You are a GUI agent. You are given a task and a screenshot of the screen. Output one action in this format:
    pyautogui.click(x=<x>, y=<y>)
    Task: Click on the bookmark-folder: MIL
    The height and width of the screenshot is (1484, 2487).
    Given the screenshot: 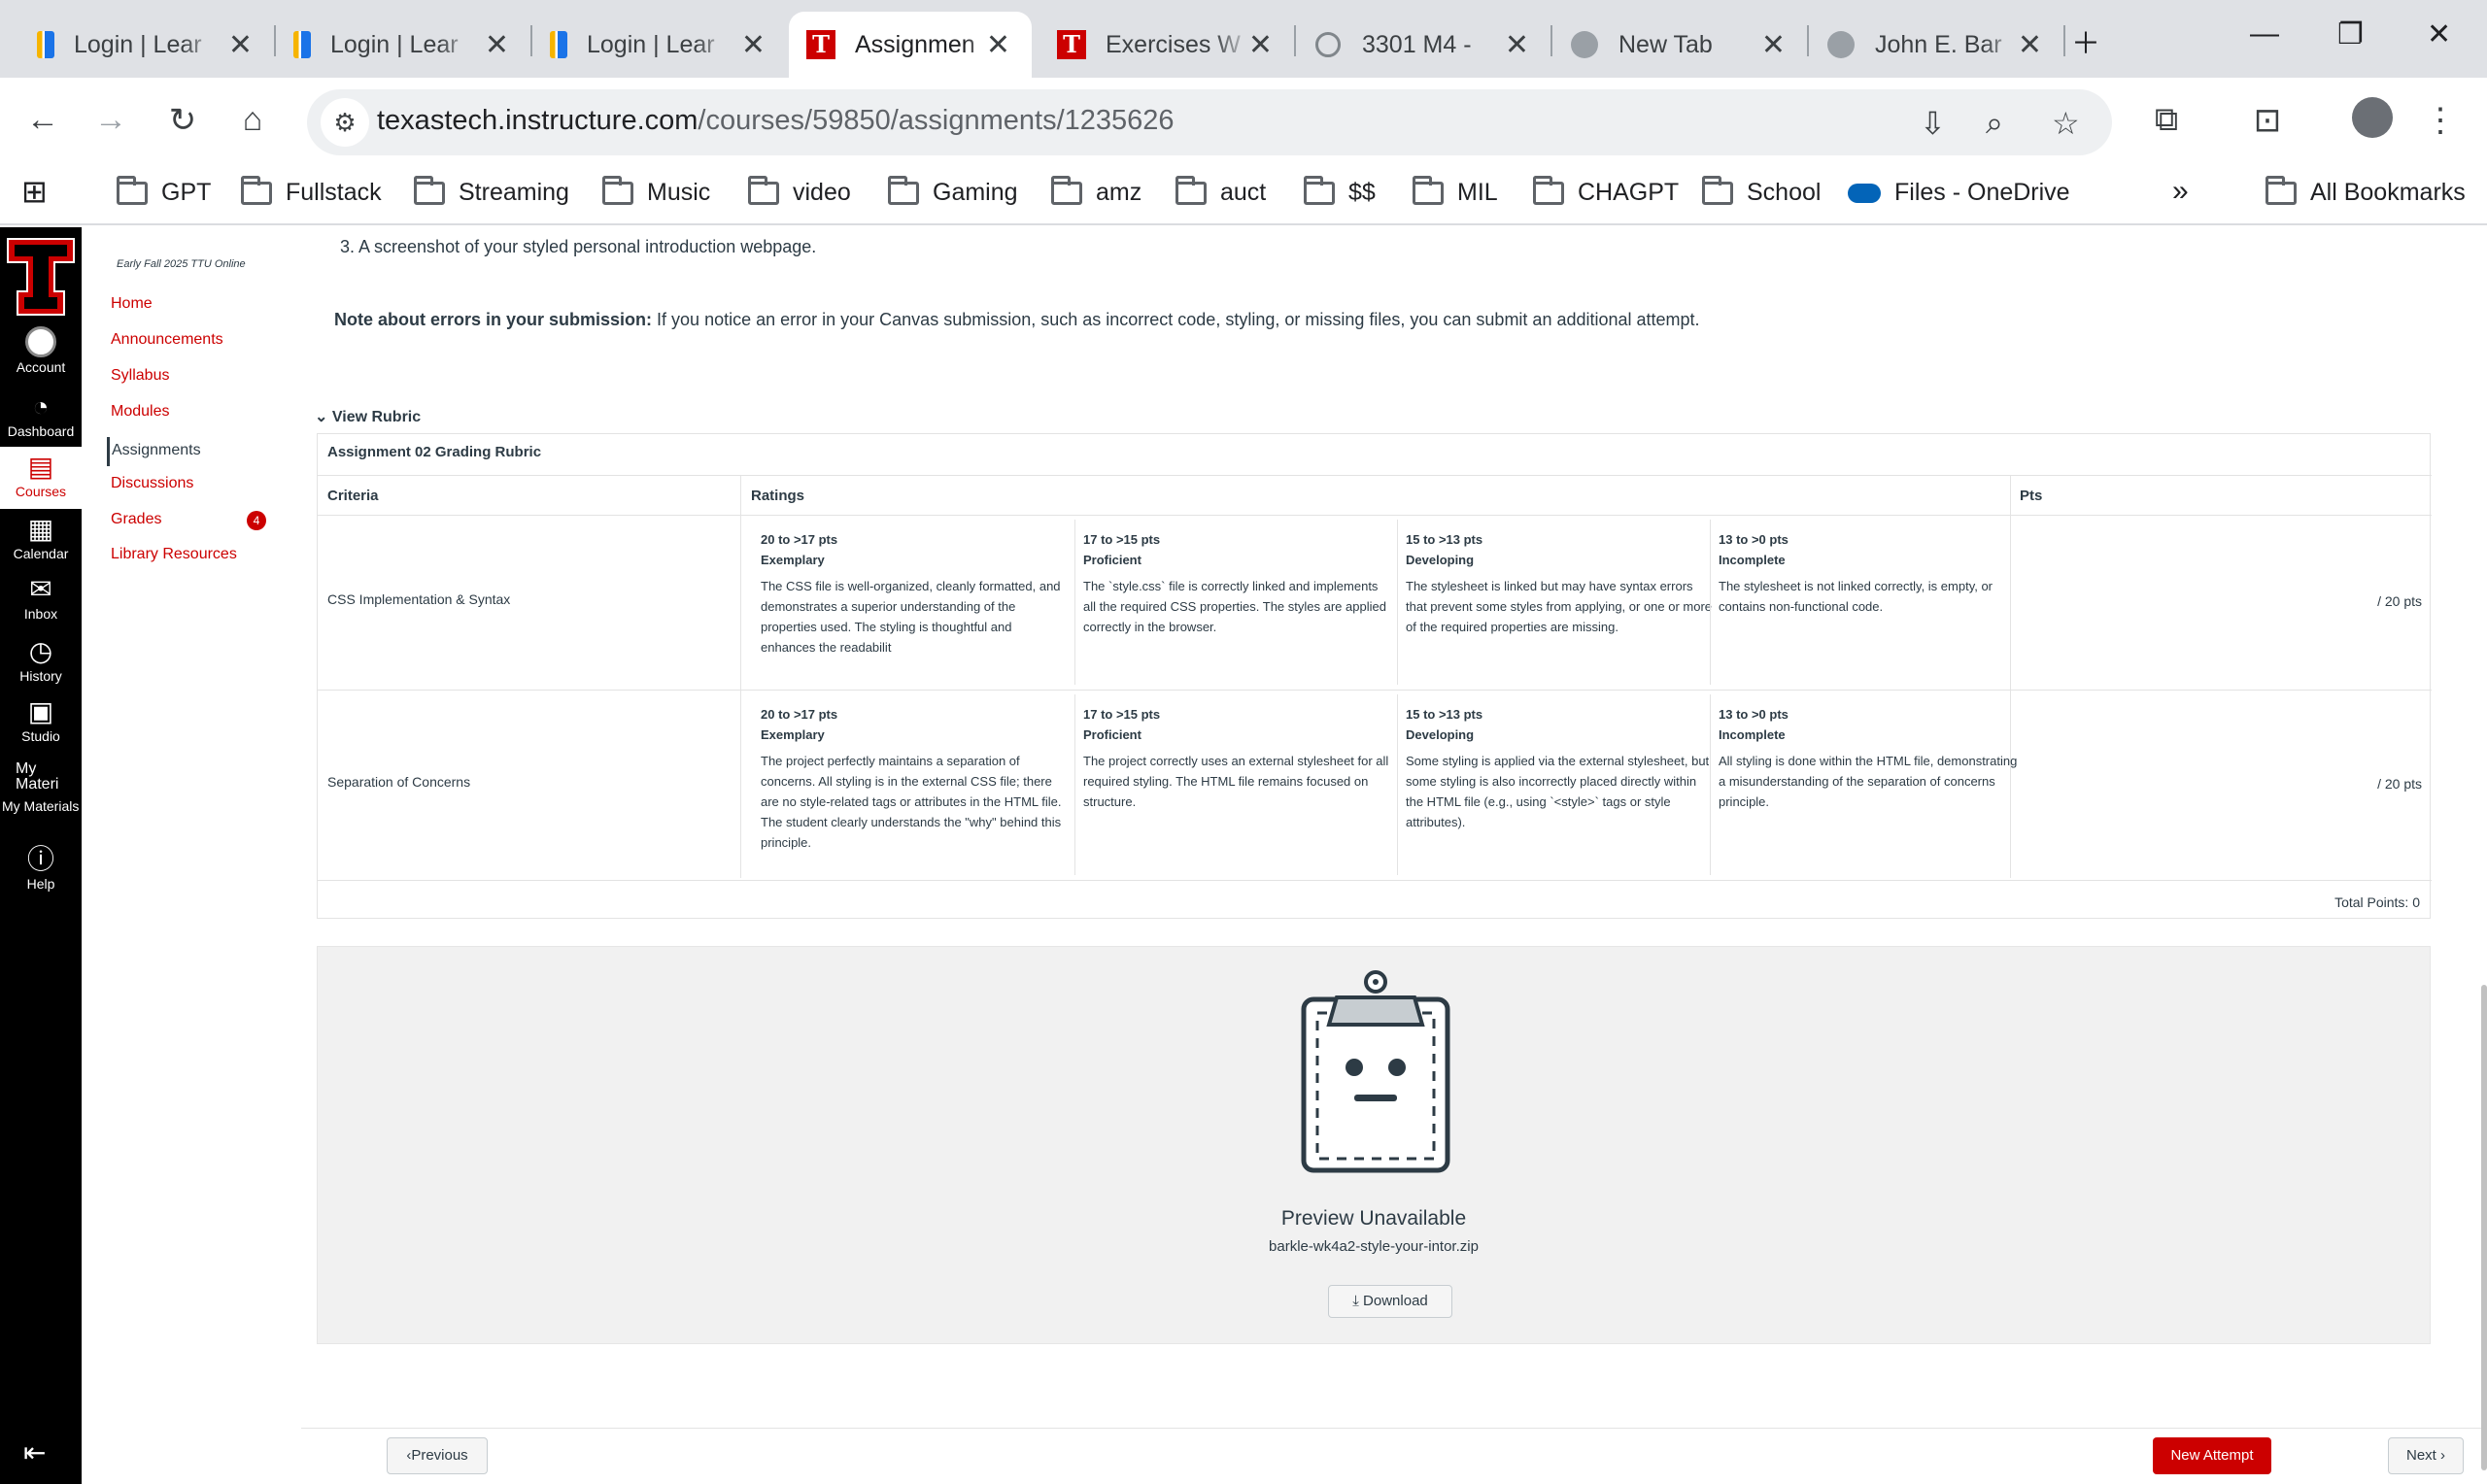 What is the action you would take?
    pyautogui.click(x=1455, y=191)
    